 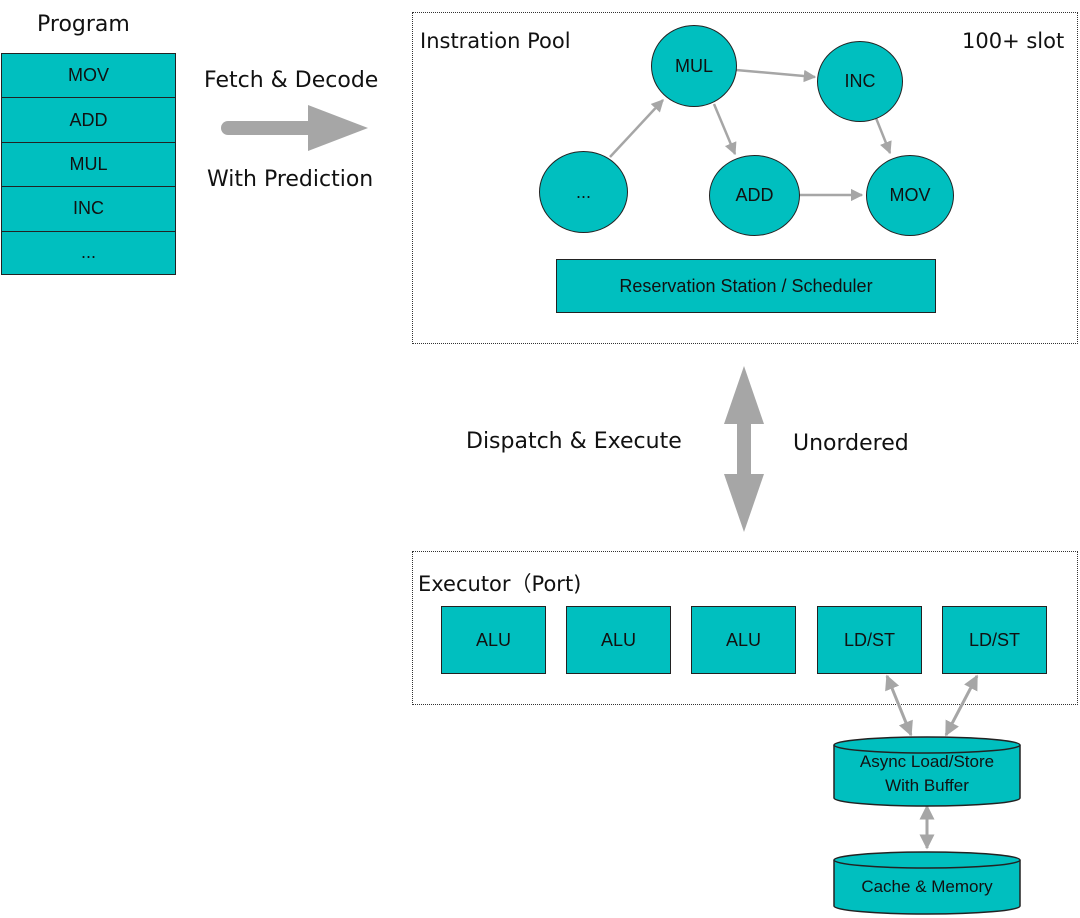 What do you see at coordinates (883, 136) in the screenshot?
I see `edge-inc-to-mov` at bounding box center [883, 136].